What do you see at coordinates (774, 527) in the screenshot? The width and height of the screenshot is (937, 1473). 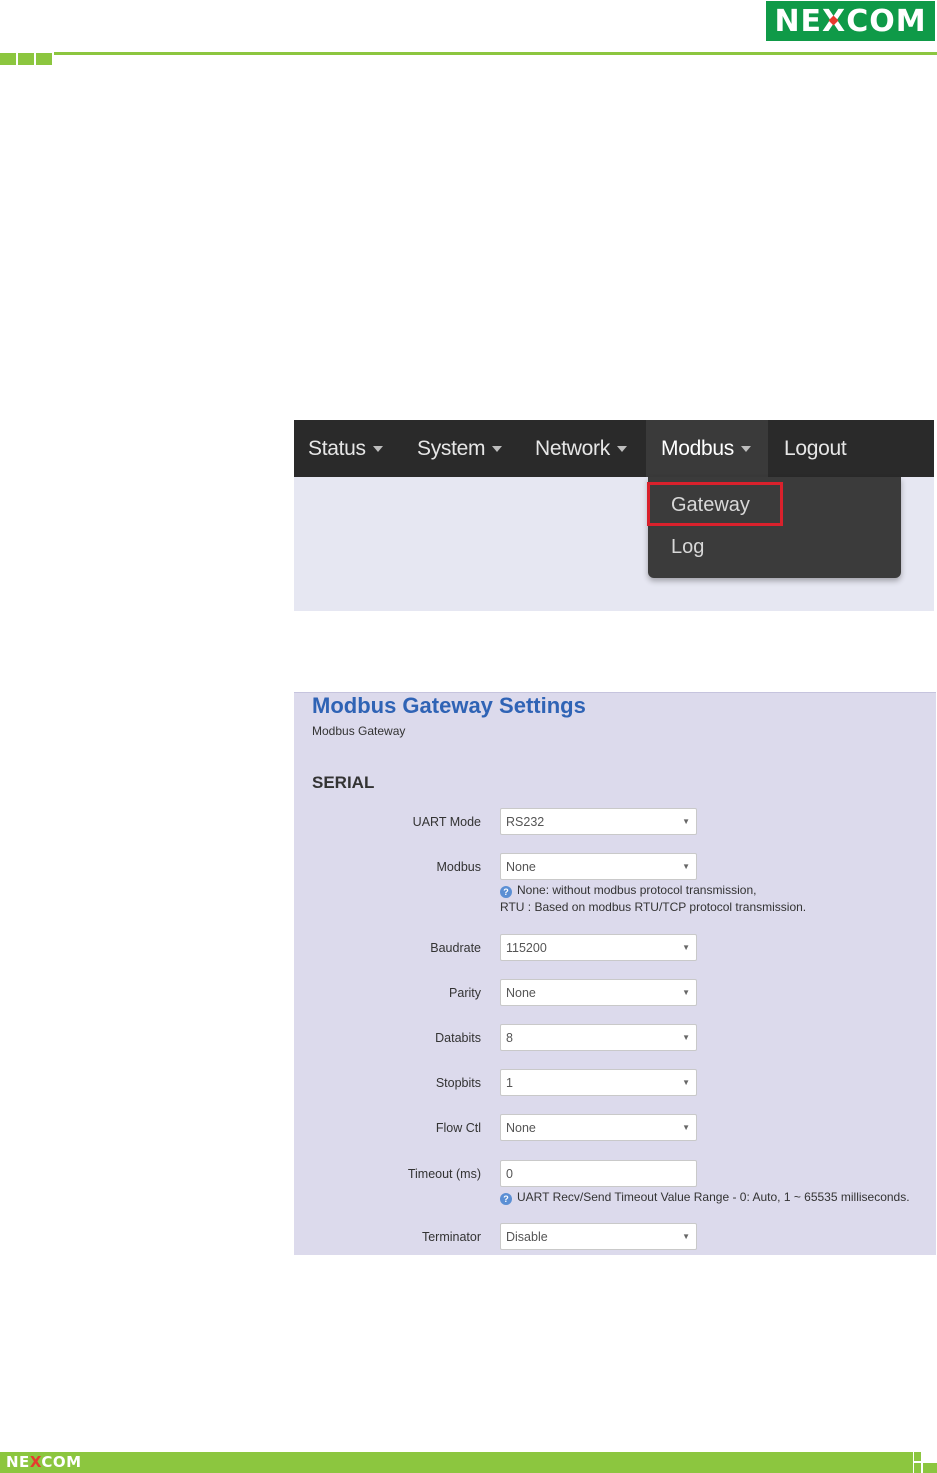 I see `modbus-dropdown: Gateway Log` at bounding box center [774, 527].